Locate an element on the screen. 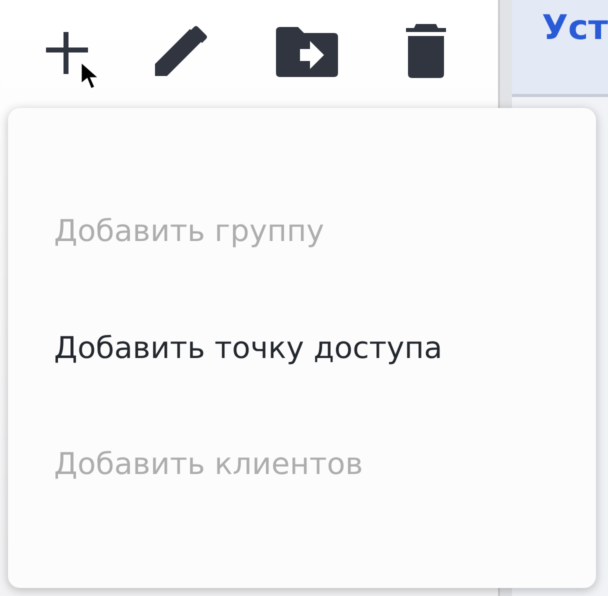 Image resolution: width=608 pixels, height=596 pixels. column-heading: Уст is located at coordinates (575, 28).